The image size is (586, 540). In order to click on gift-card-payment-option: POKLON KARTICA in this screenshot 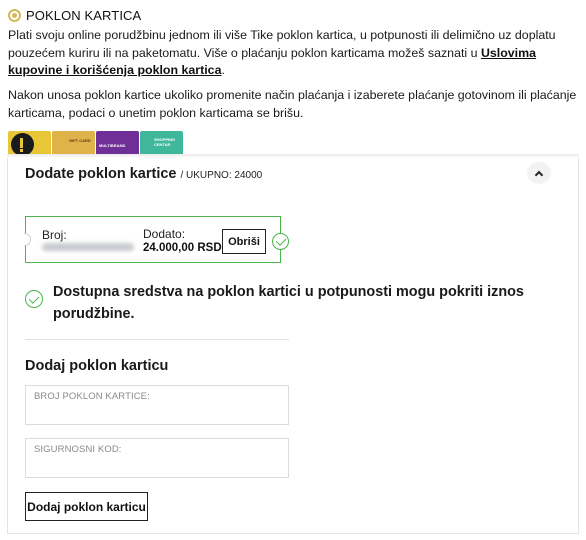, I will do `click(74, 15)`.